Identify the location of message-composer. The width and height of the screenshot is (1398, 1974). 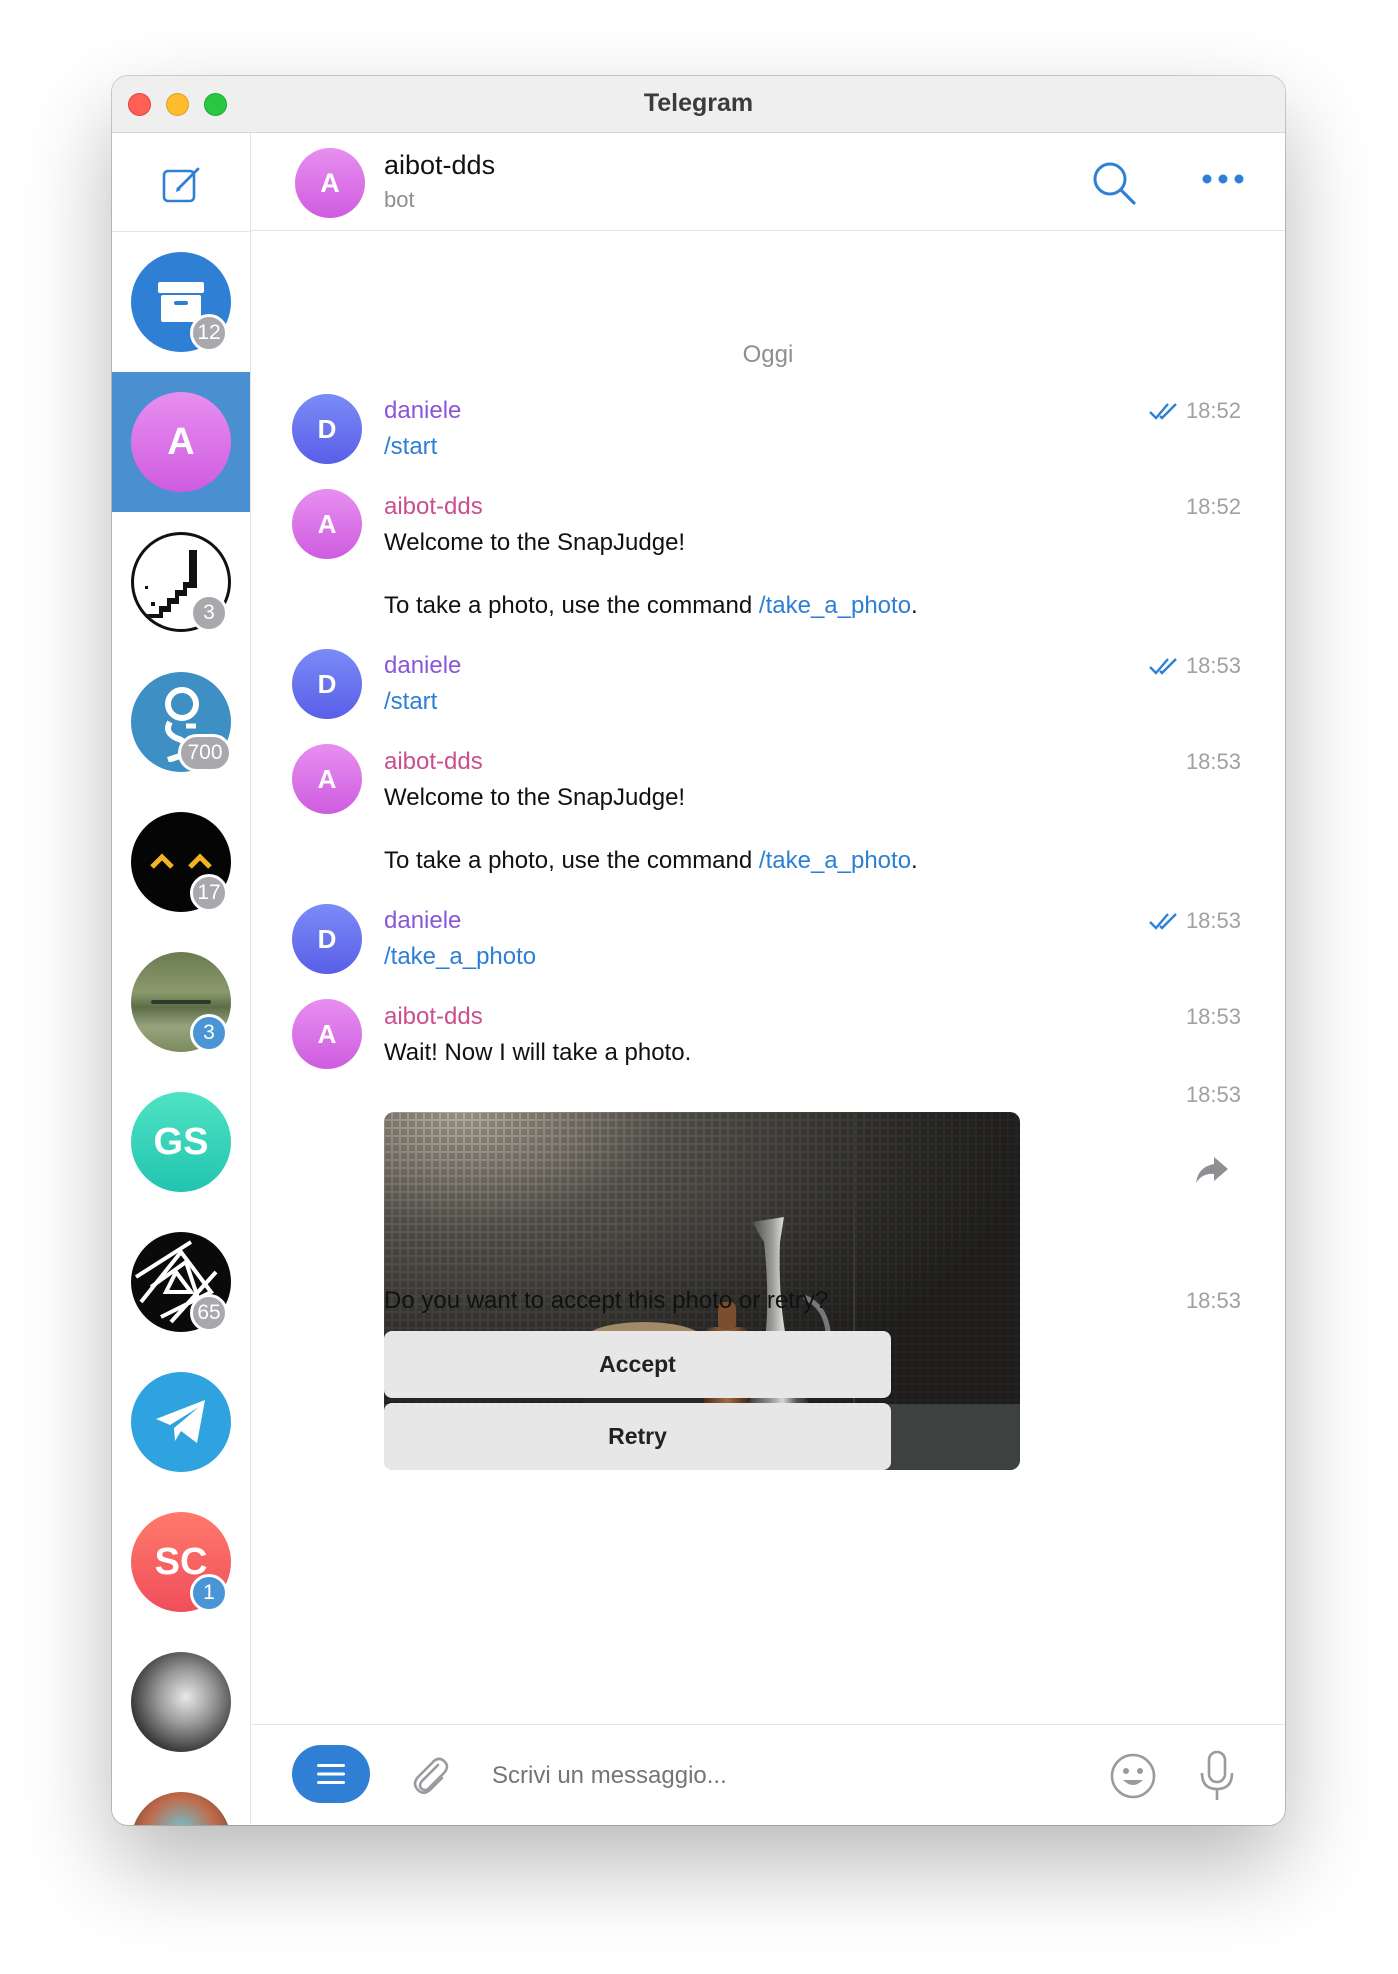
(768, 1774).